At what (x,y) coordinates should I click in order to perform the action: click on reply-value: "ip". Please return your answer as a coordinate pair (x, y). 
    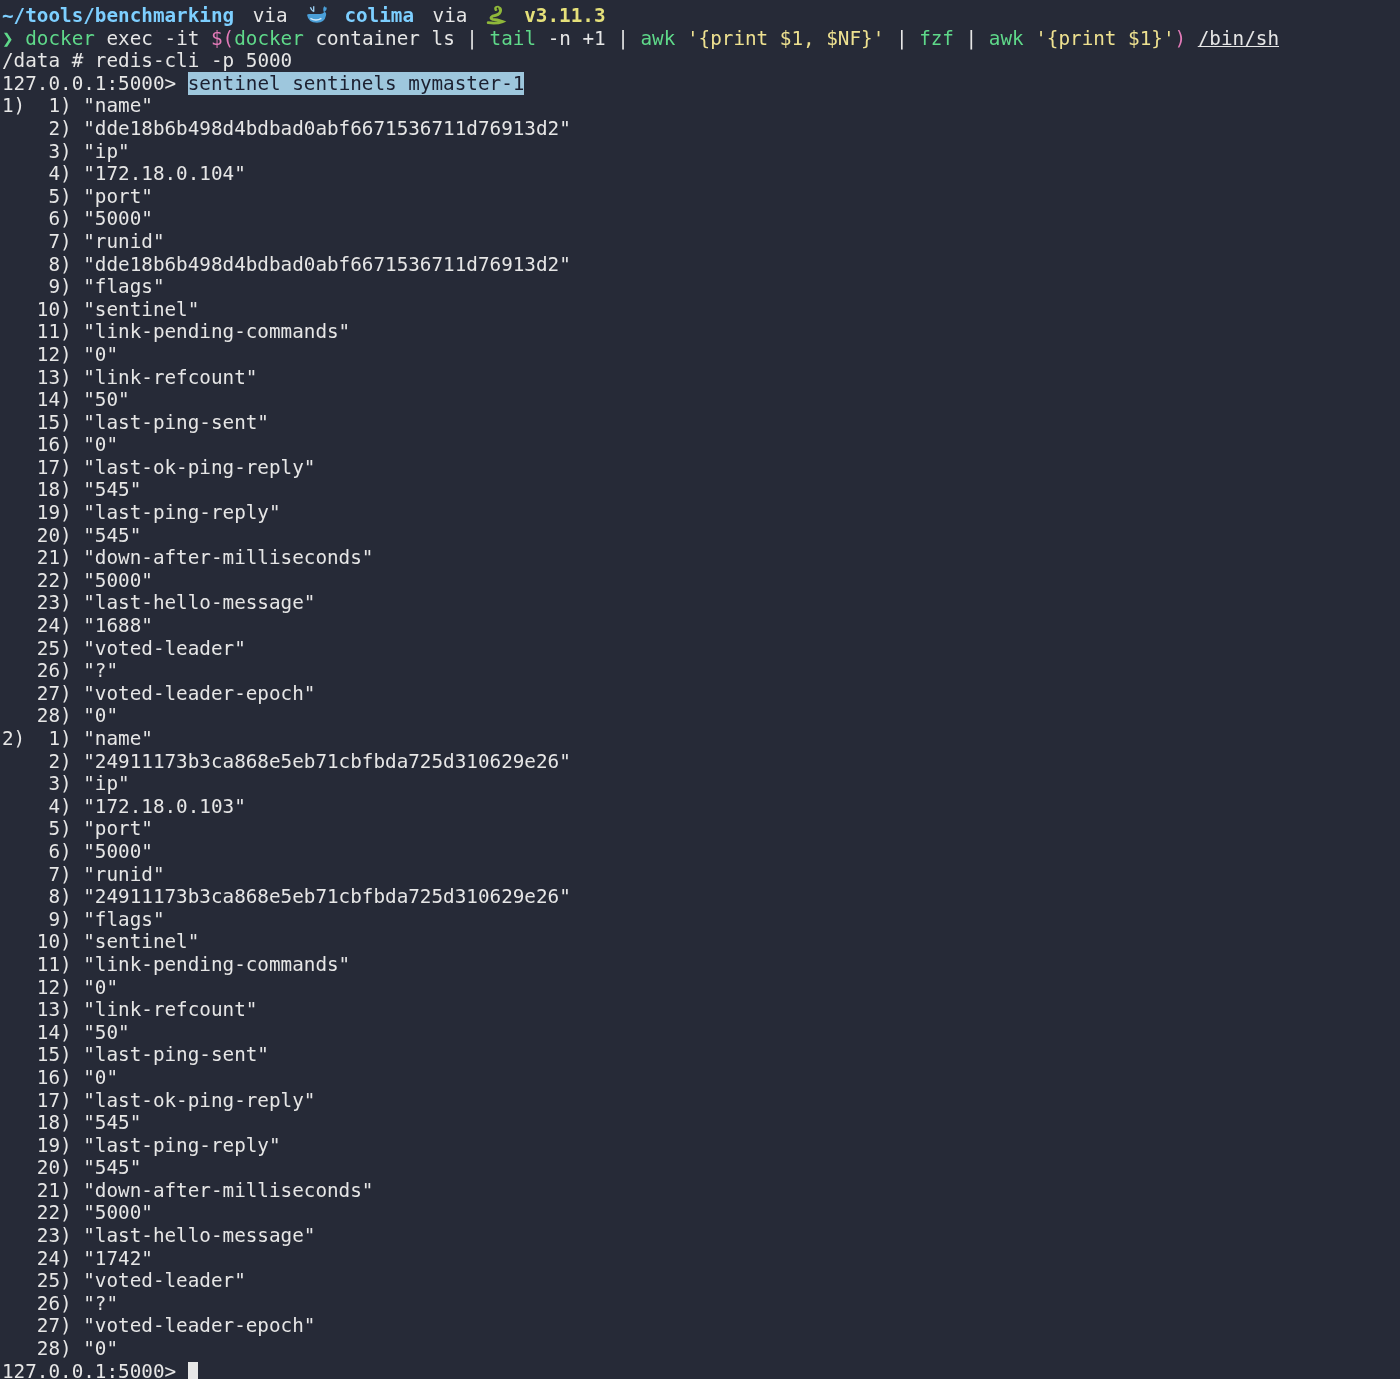
    Looking at the image, I should click on (106, 151).